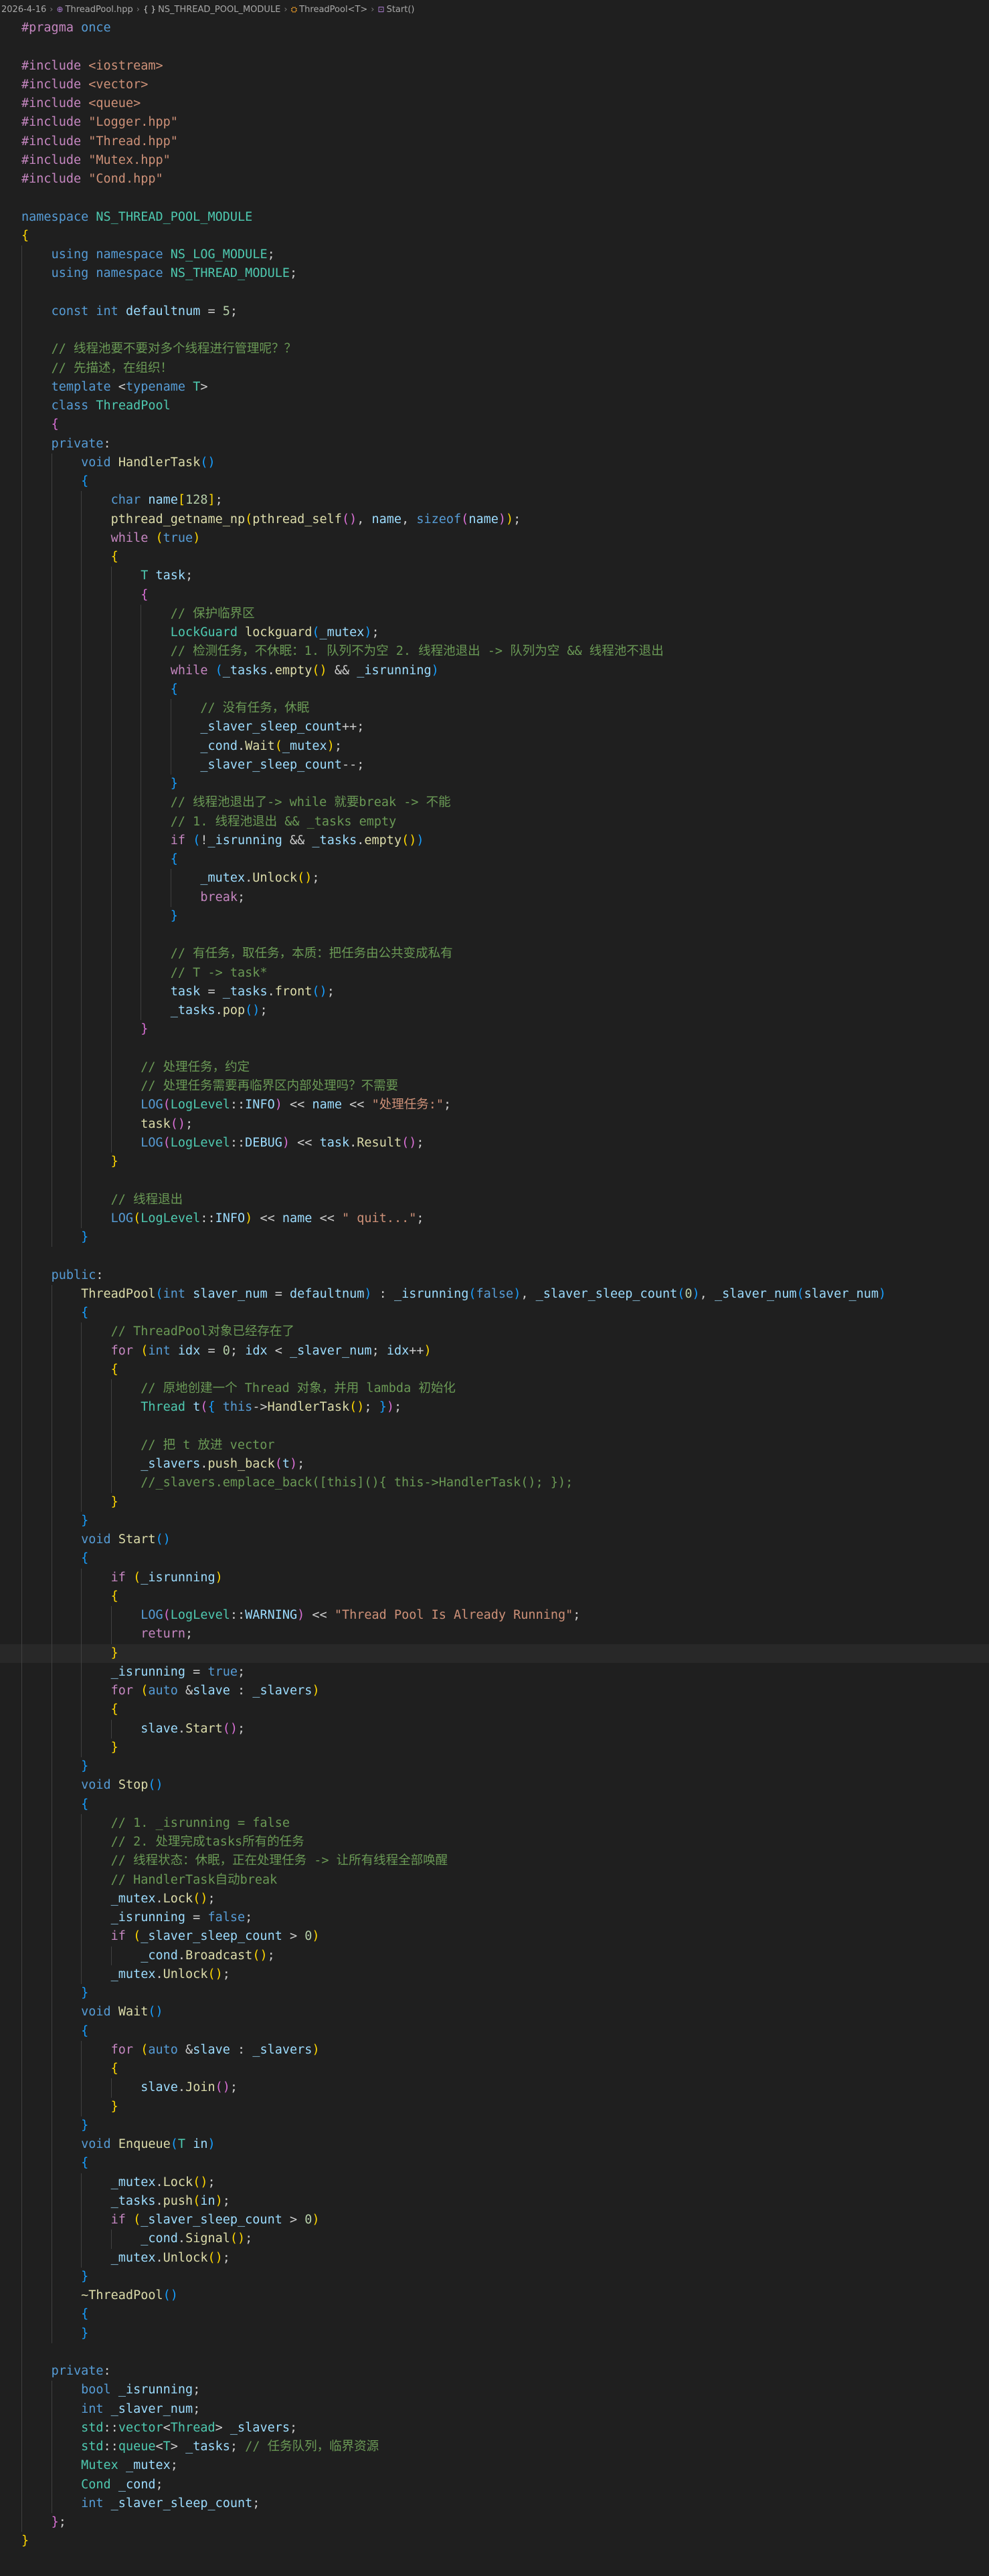  I want to click on code-line: // 处理任务需要再临界区内部处理吗？不需要, so click(494, 1086).